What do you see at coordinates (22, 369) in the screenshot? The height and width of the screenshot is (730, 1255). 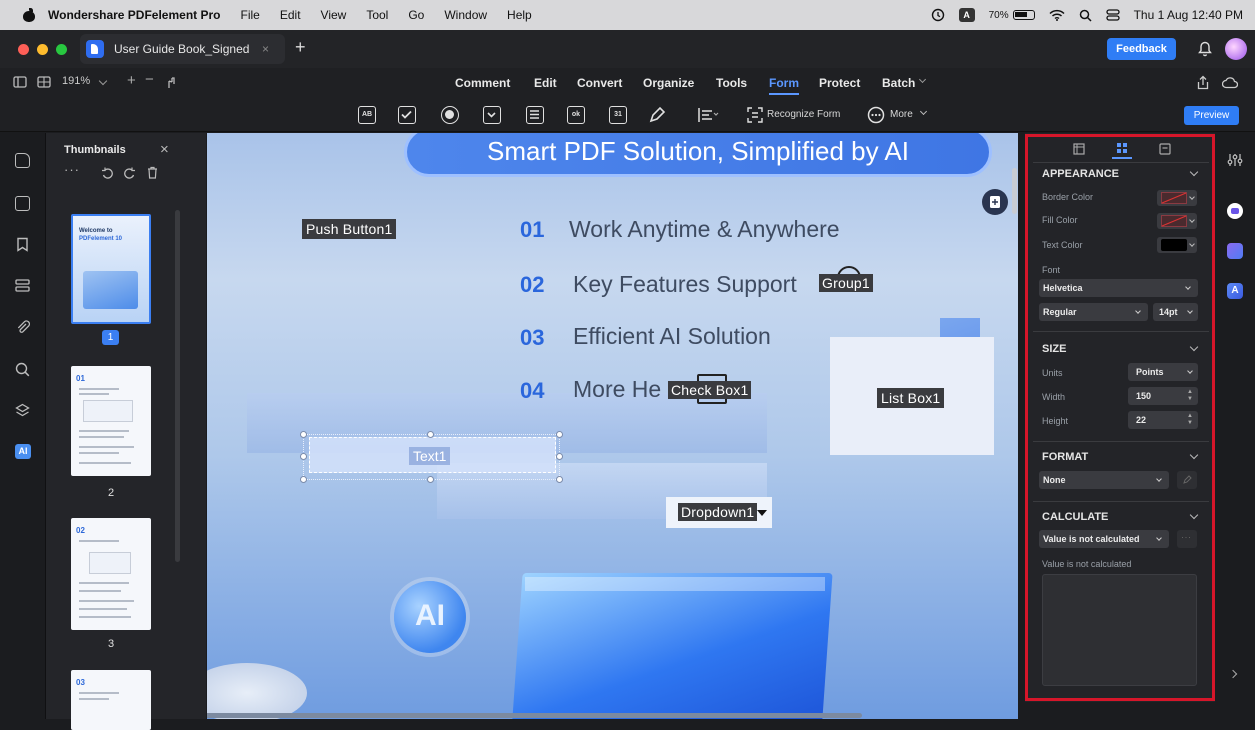 I see `search-panel-icon` at bounding box center [22, 369].